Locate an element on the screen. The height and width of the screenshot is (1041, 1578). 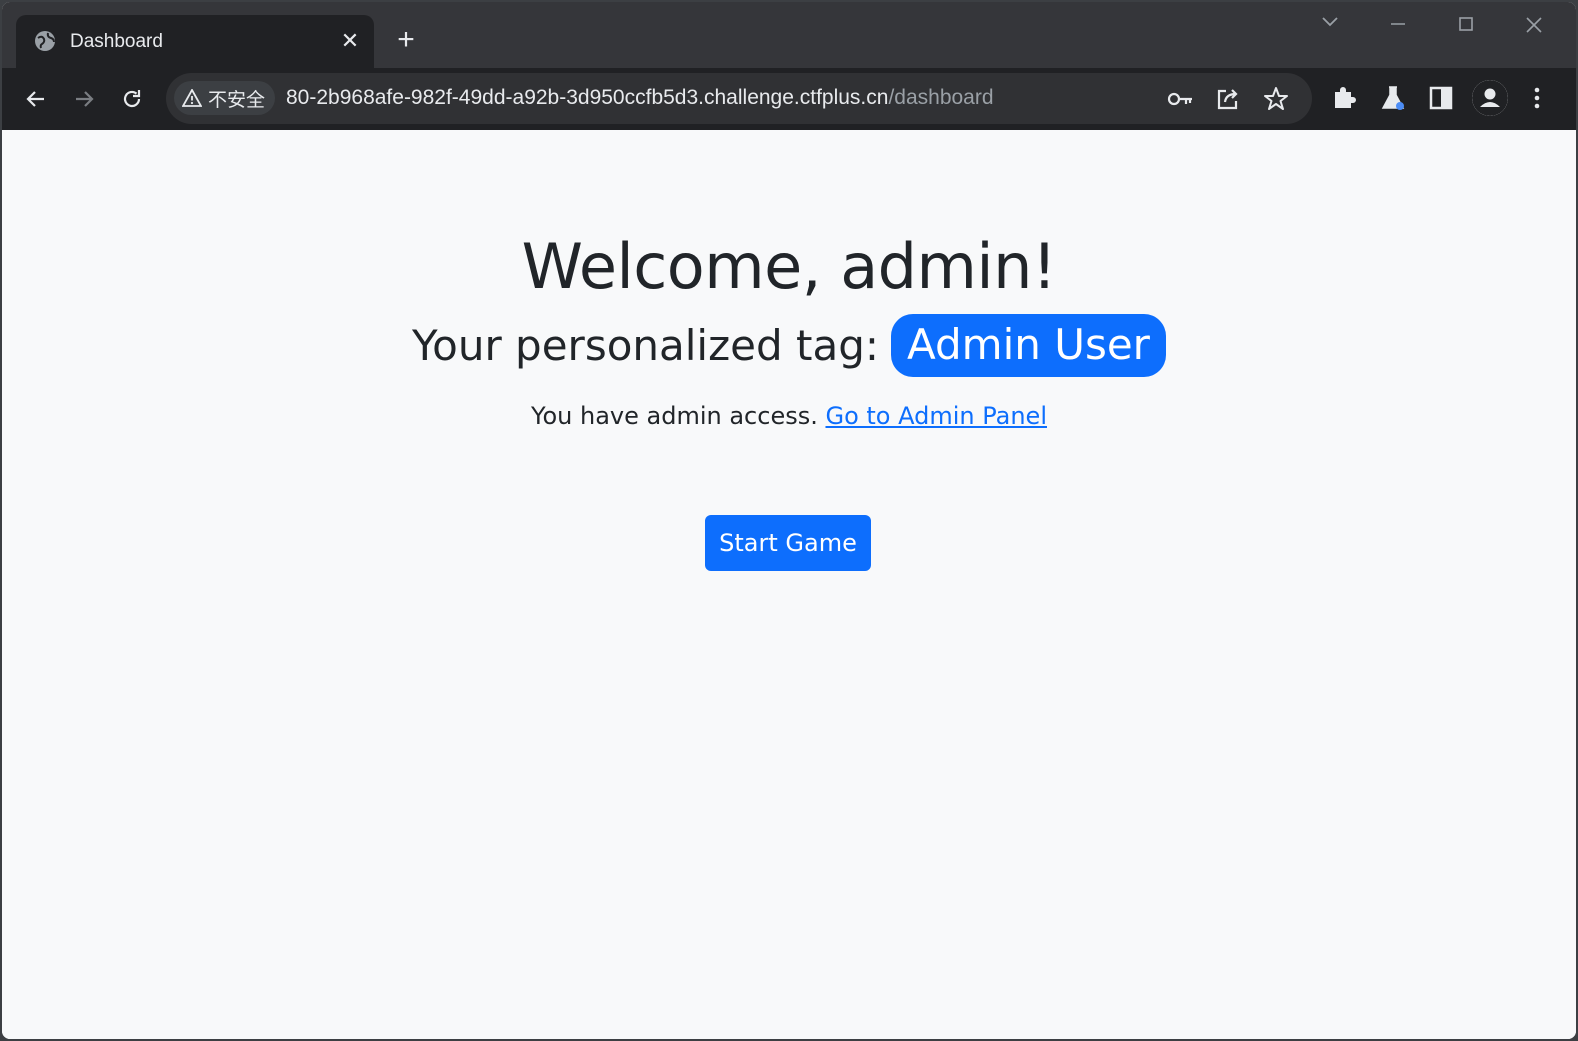
profile-avatar-icon is located at coordinates (1490, 98).